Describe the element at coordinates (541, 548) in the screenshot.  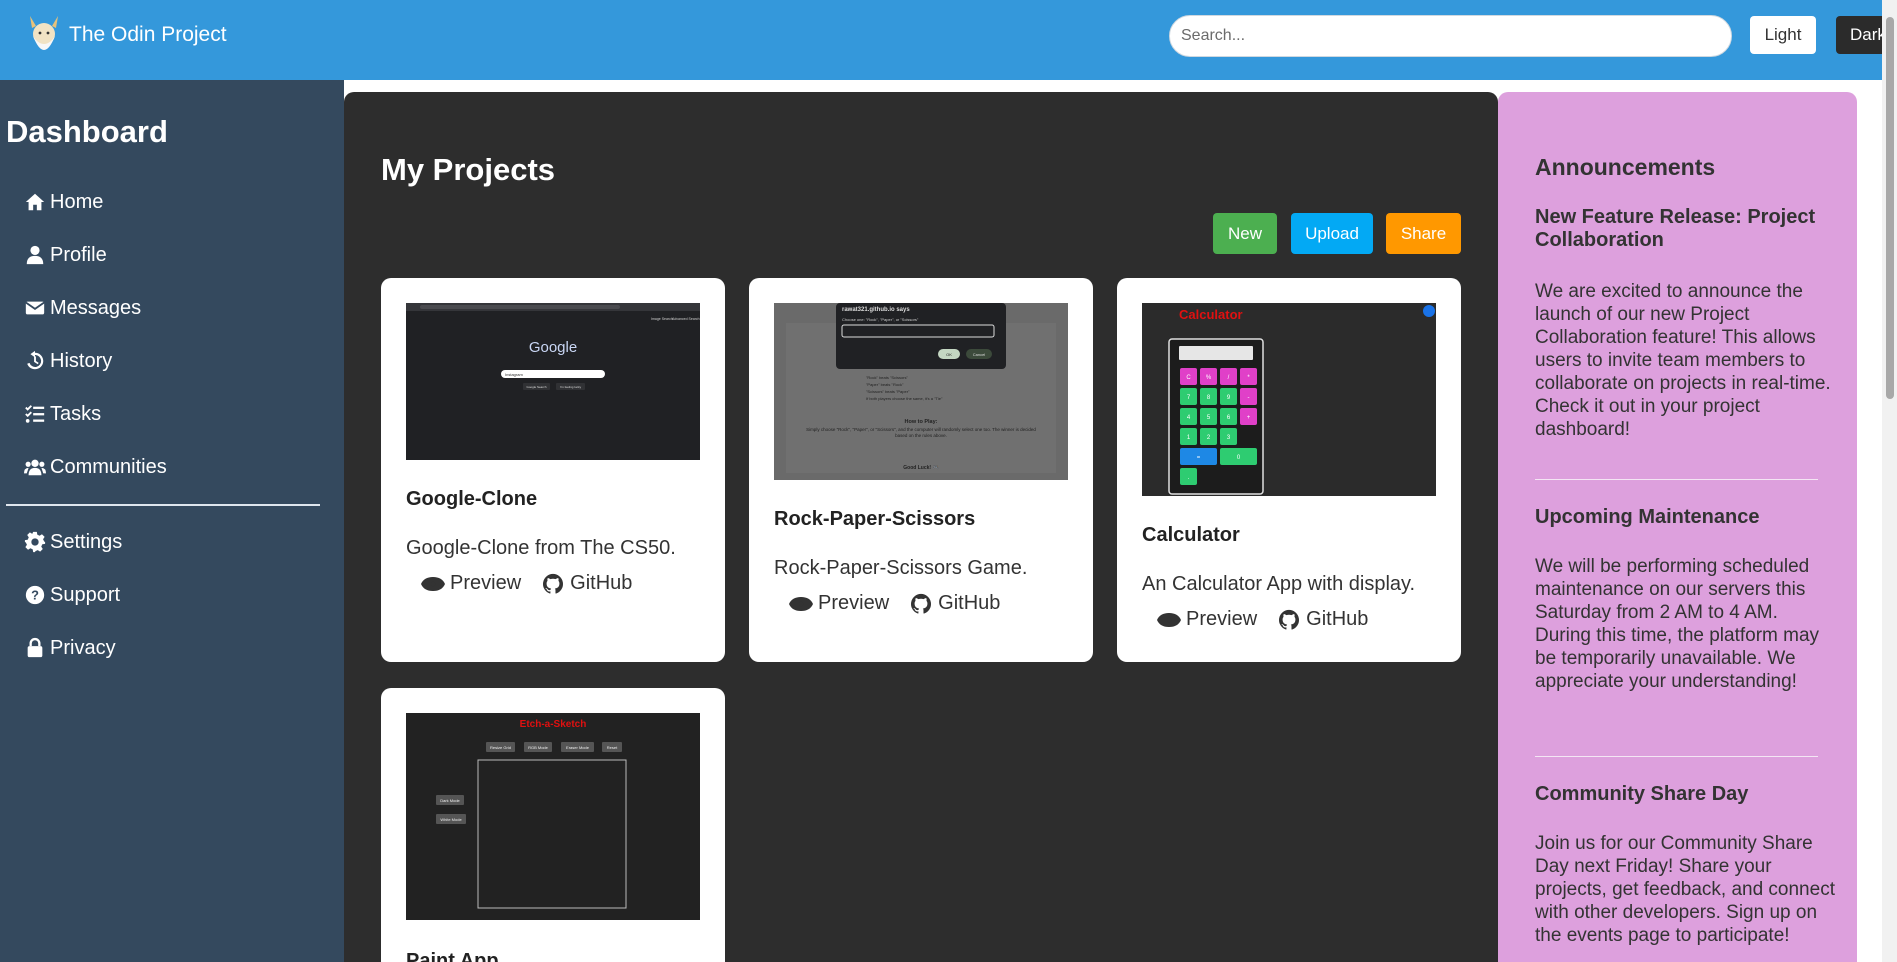
I see `project-description: Google-Clone from The CS50.` at that location.